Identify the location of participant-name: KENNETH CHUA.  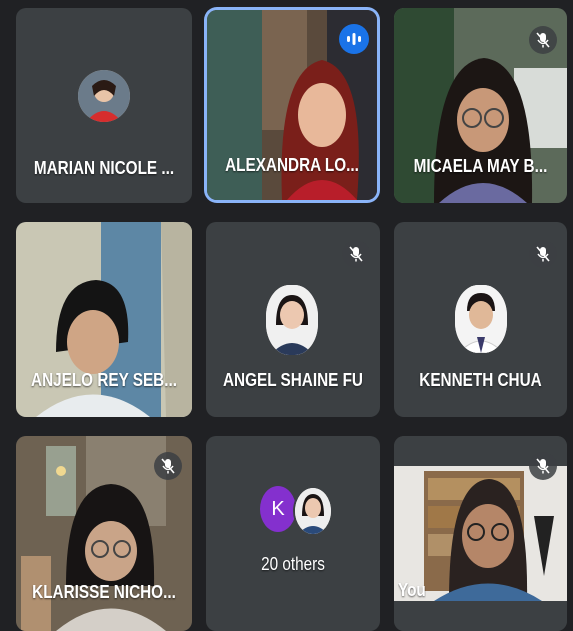
(480, 380).